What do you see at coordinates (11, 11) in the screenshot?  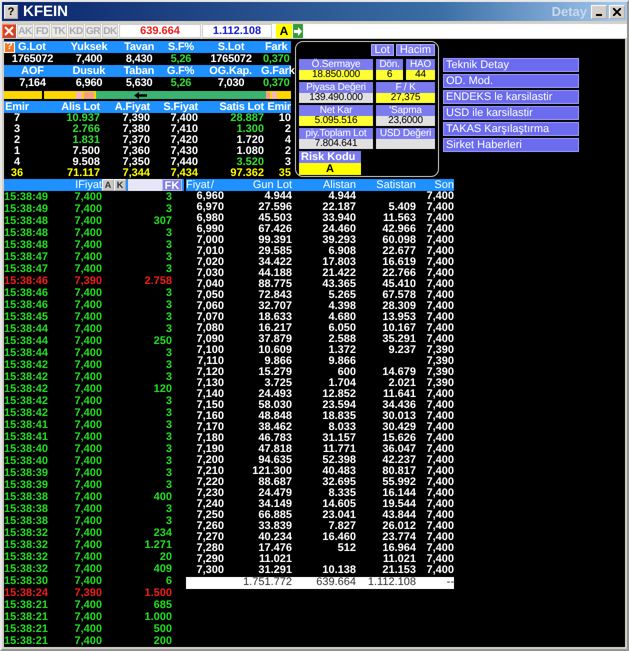 I see `help-button: ?` at bounding box center [11, 11].